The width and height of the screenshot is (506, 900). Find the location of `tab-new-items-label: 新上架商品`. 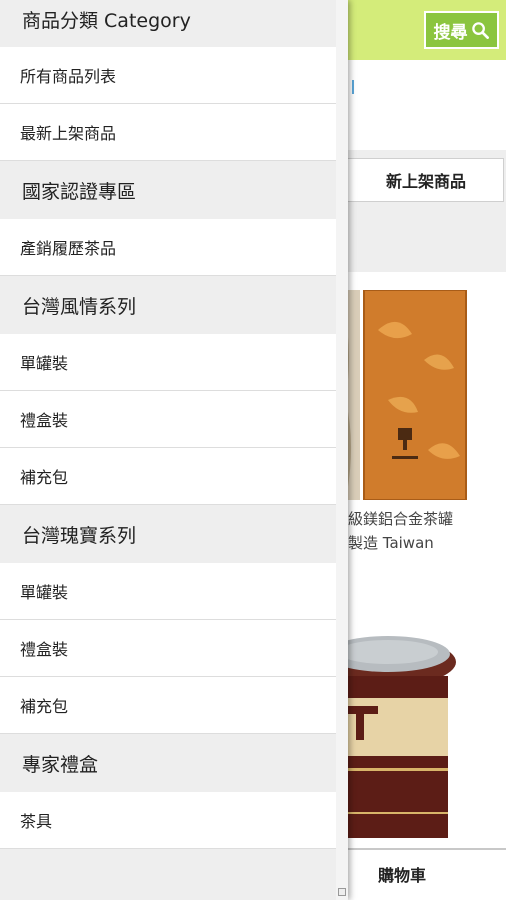

tab-new-items-label: 新上架商品 is located at coordinates (425, 181).